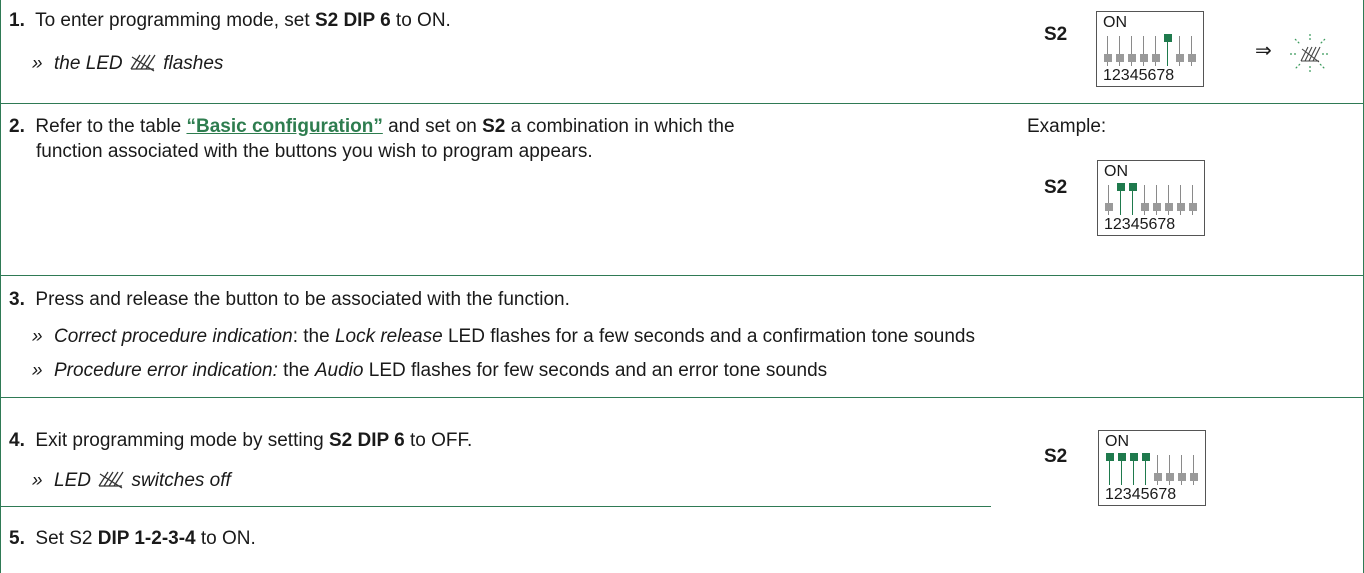  Describe the element at coordinates (494, 126) in the screenshot. I see `dip-ref: S2` at that location.